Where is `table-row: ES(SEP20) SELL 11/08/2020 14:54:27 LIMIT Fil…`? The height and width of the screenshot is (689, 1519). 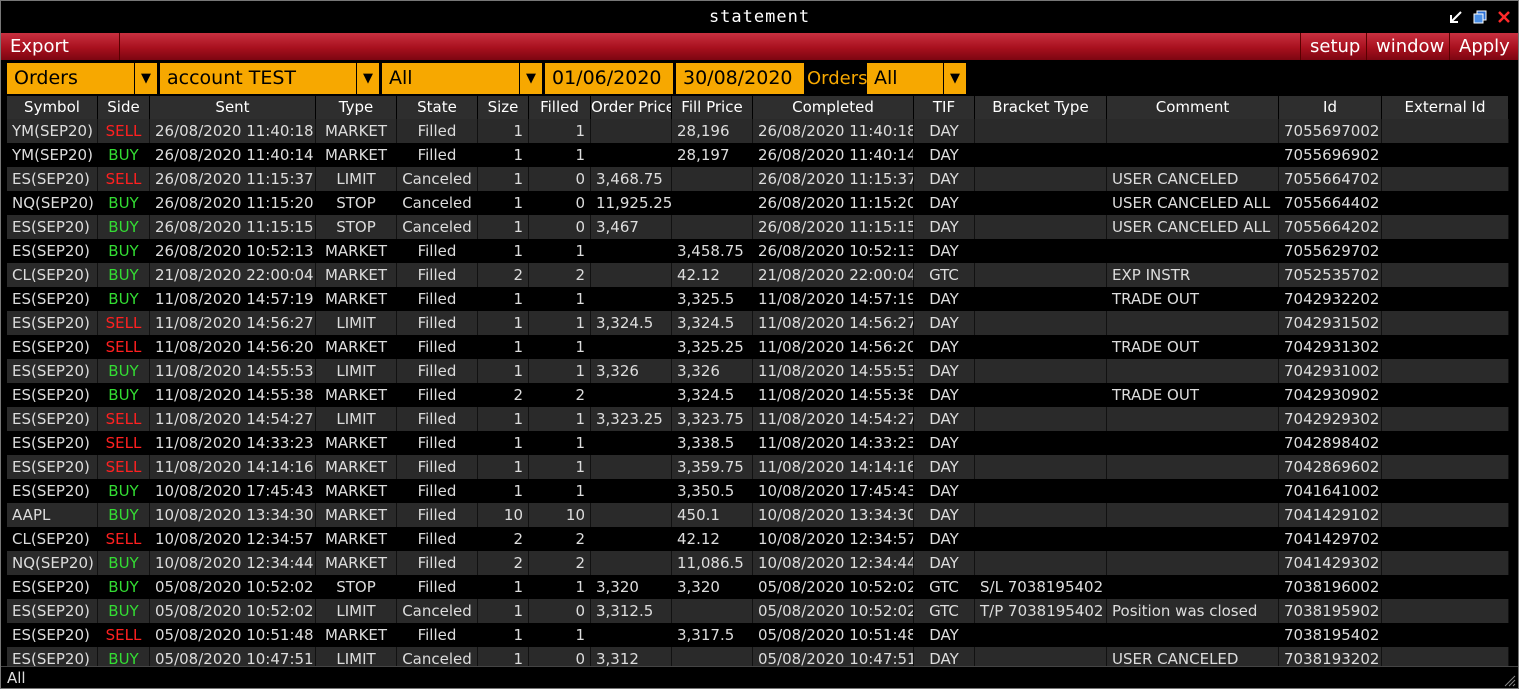
table-row: ES(SEP20) SELL 11/08/2020 14:54:27 LIMIT Fil… is located at coordinates (758, 419).